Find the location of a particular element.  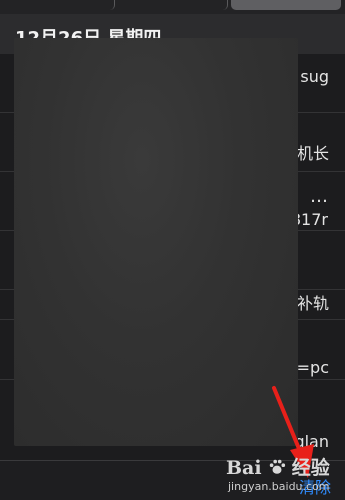

history-row-text: 补轨 is located at coordinates (312, 303).